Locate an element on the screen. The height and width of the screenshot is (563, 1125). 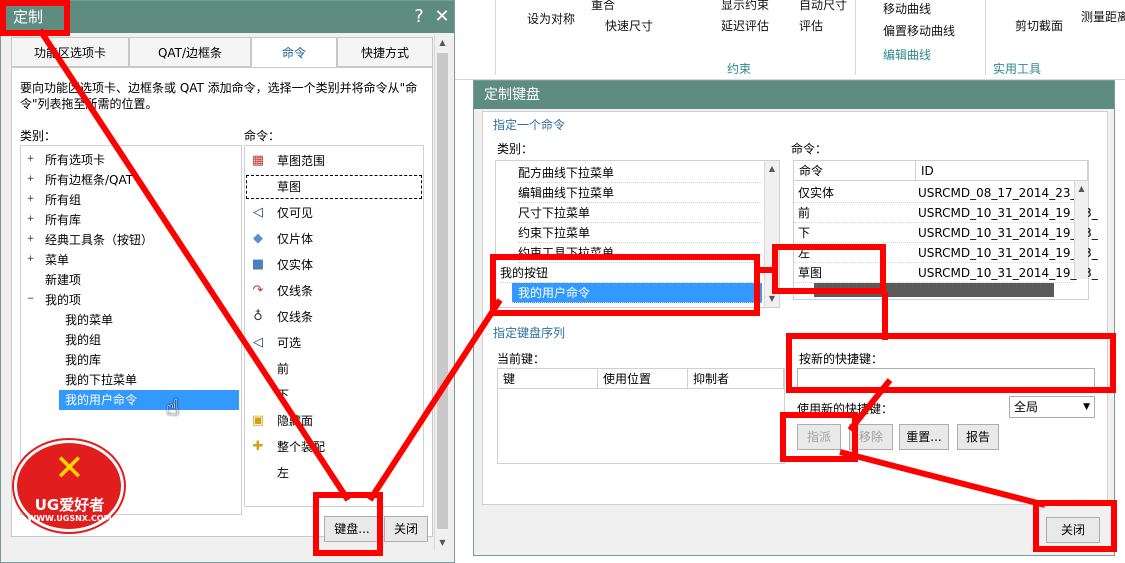
tree-item: + 所有边框条/QAT is located at coordinates (131, 180).